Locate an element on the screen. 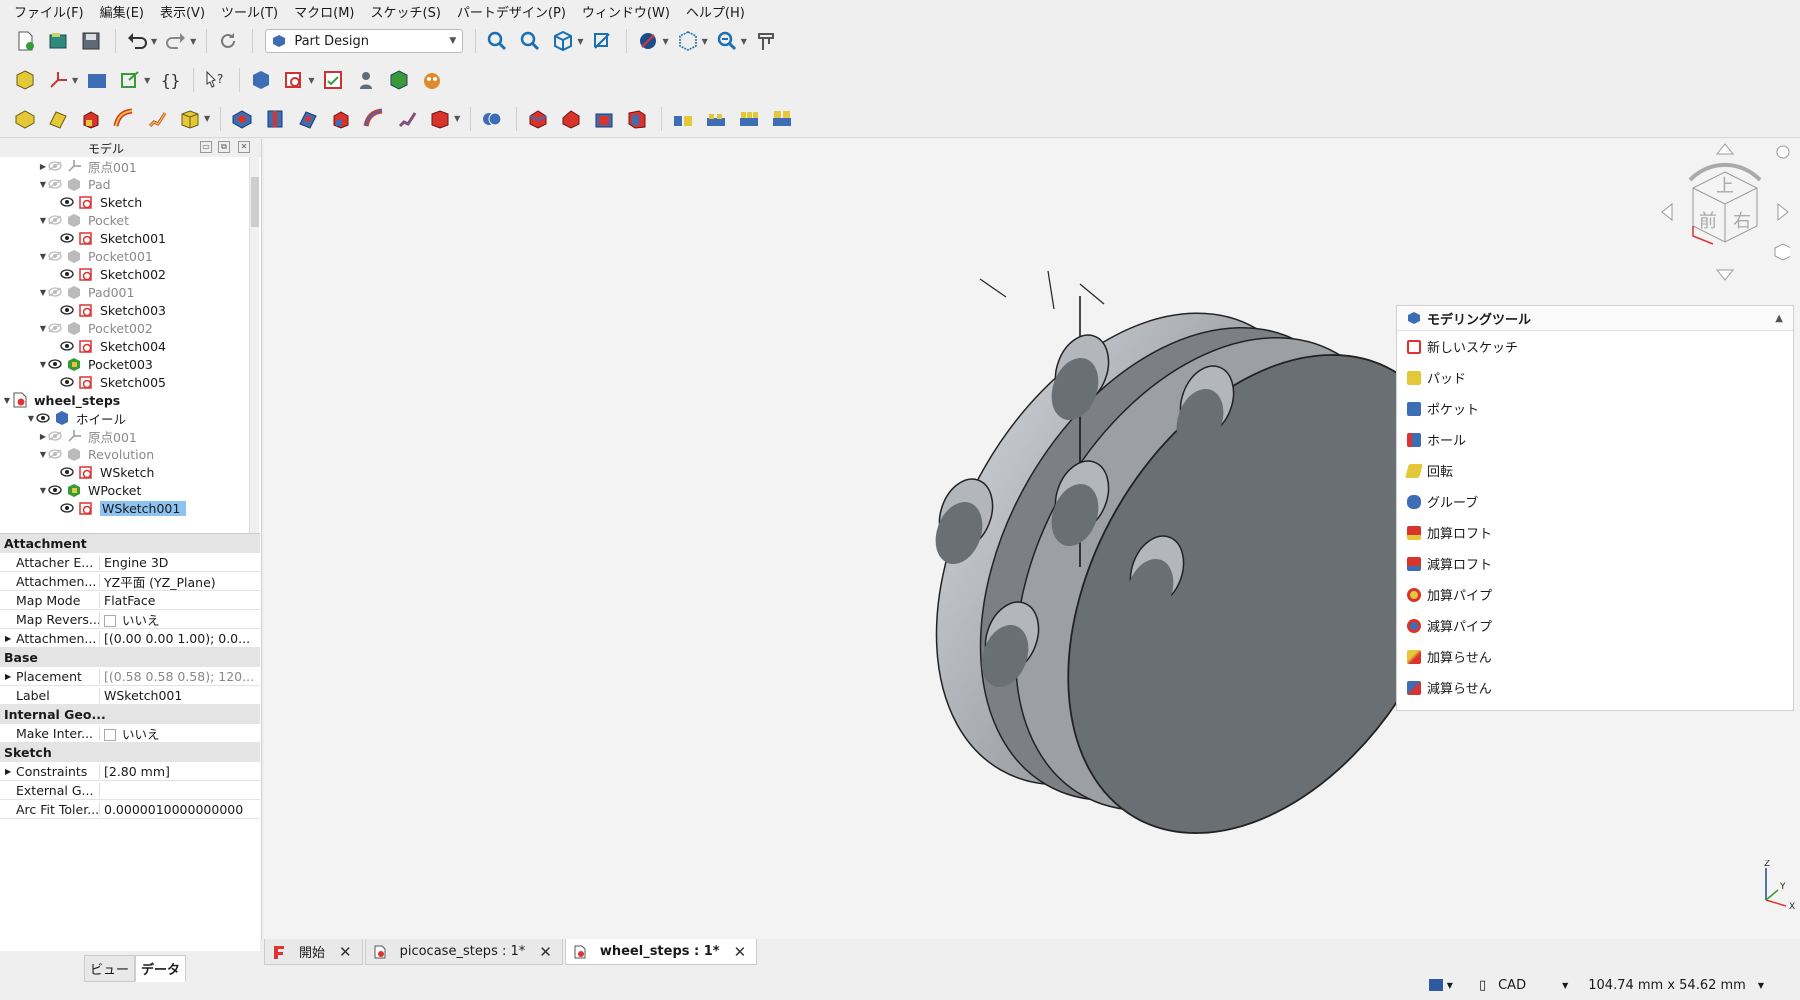  pocket-button is located at coordinates (242, 119).